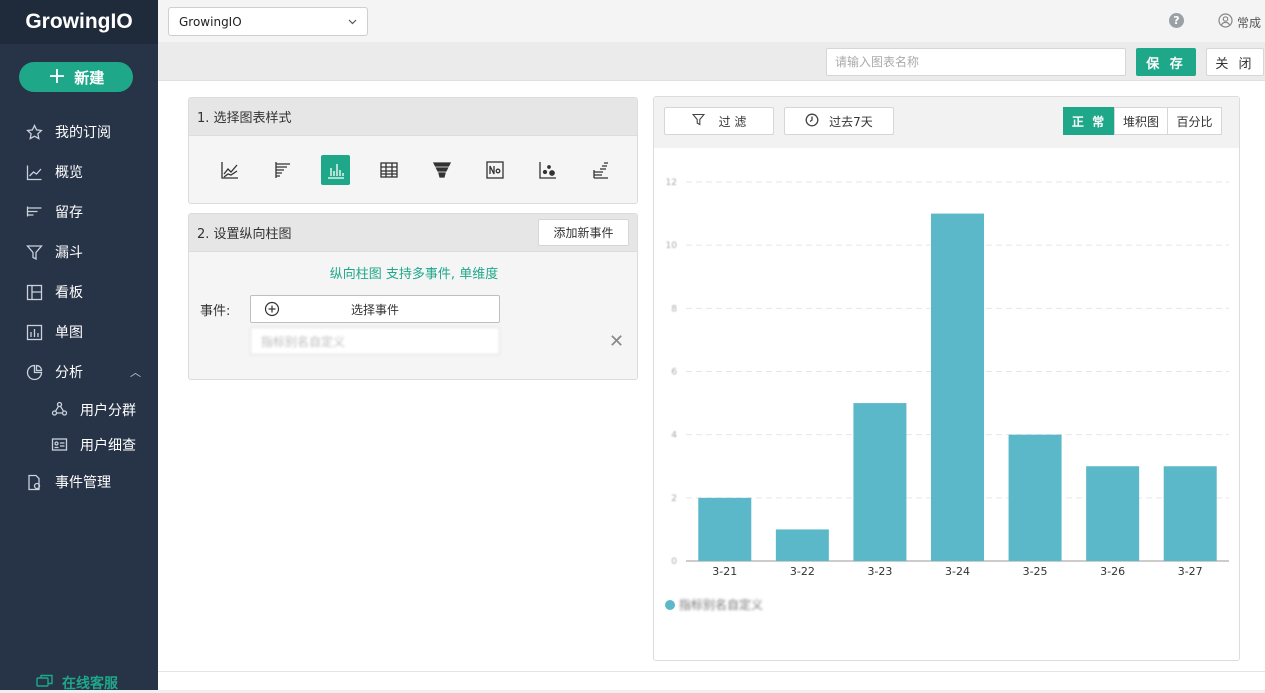 The width and height of the screenshot is (1265, 693). What do you see at coordinates (282, 170) in the screenshot?
I see `horizontal-bar-type-icon` at bounding box center [282, 170].